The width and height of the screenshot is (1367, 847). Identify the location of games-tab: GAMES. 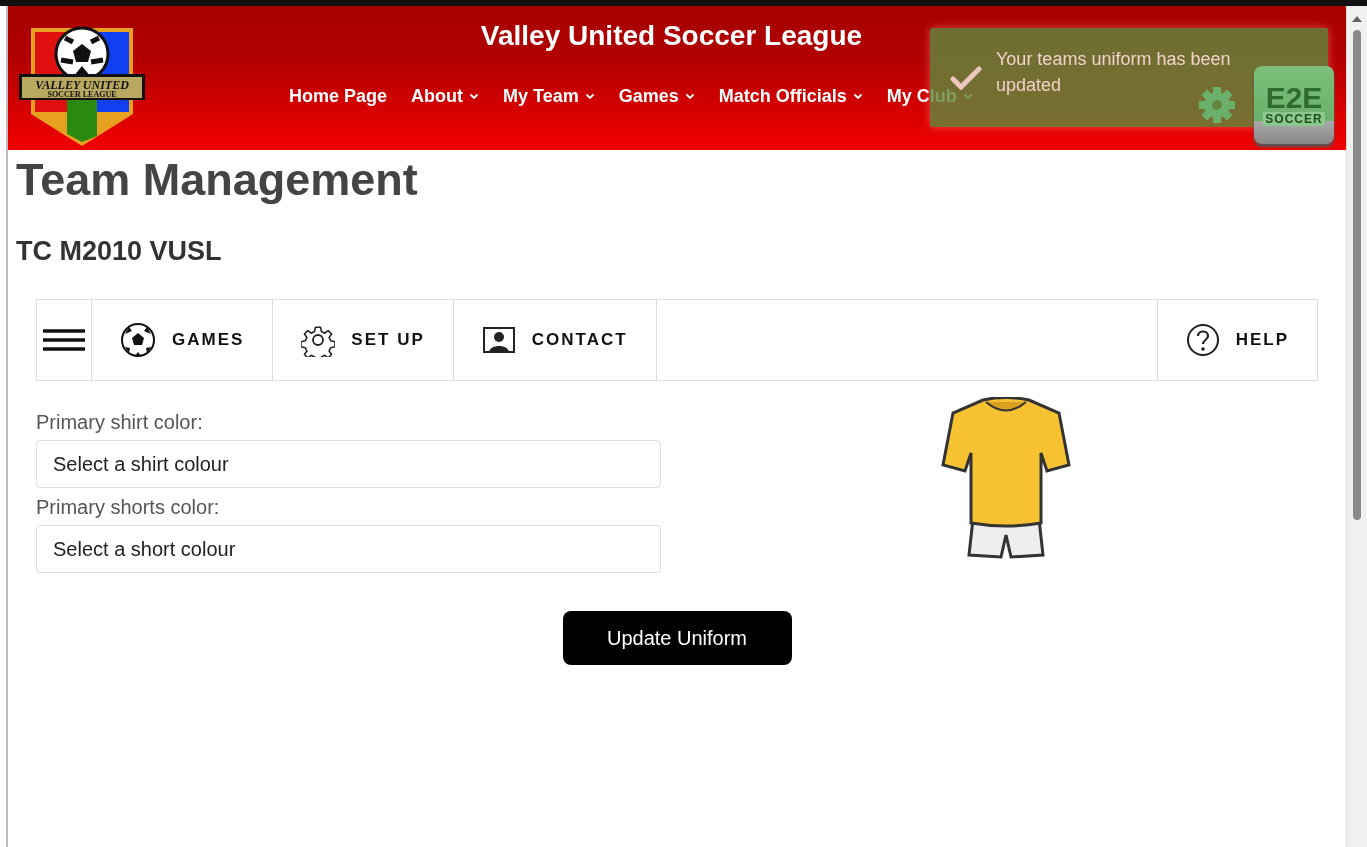
(183, 340).